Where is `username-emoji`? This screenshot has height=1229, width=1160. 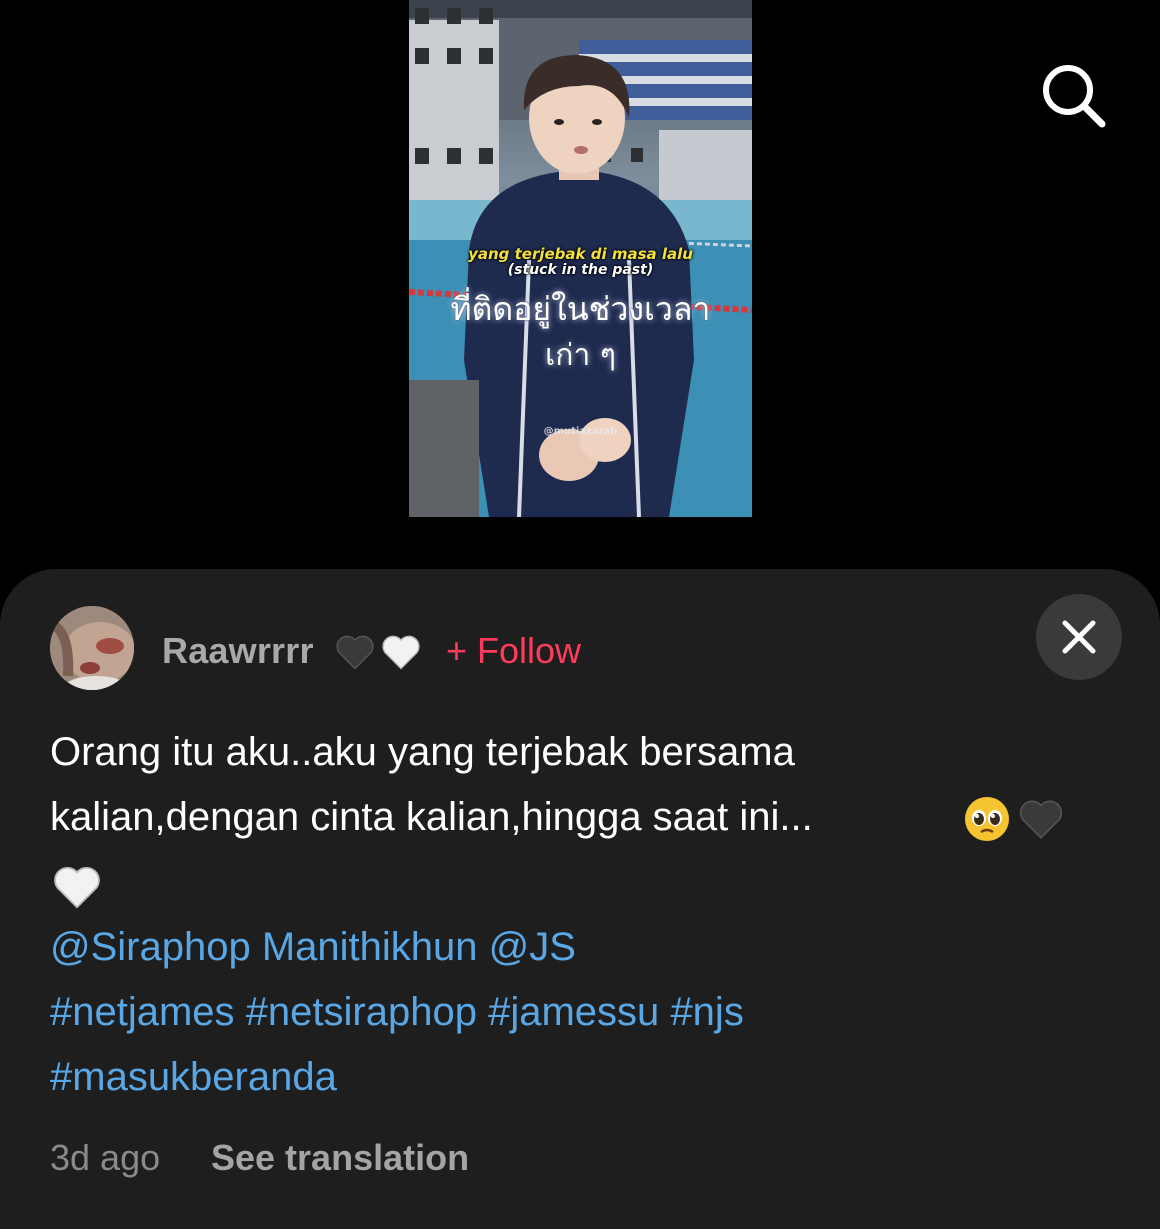 username-emoji is located at coordinates (378, 652).